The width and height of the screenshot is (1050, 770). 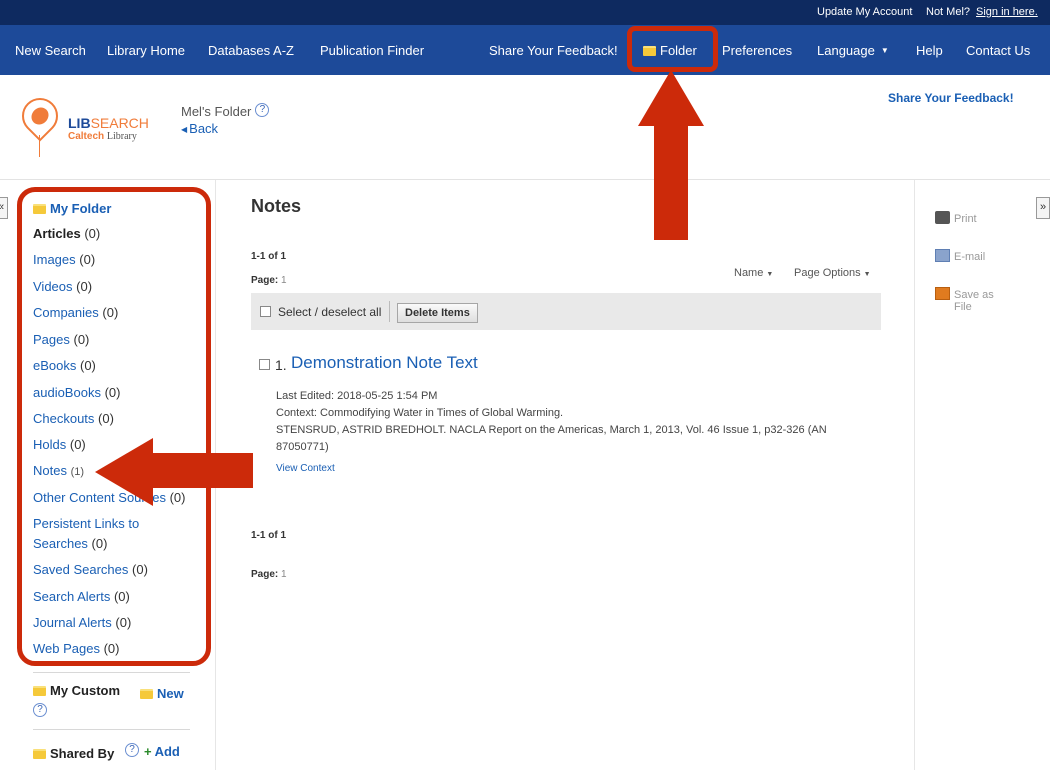 I want to click on nav-contact: Contact Us, so click(x=998, y=50).